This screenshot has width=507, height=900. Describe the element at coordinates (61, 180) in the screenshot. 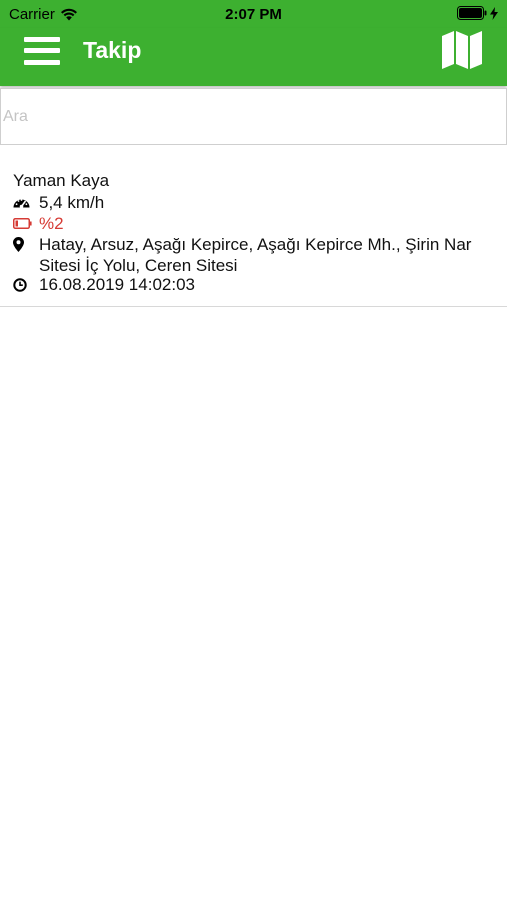

I see `tracker-name: Yaman Kaya` at that location.